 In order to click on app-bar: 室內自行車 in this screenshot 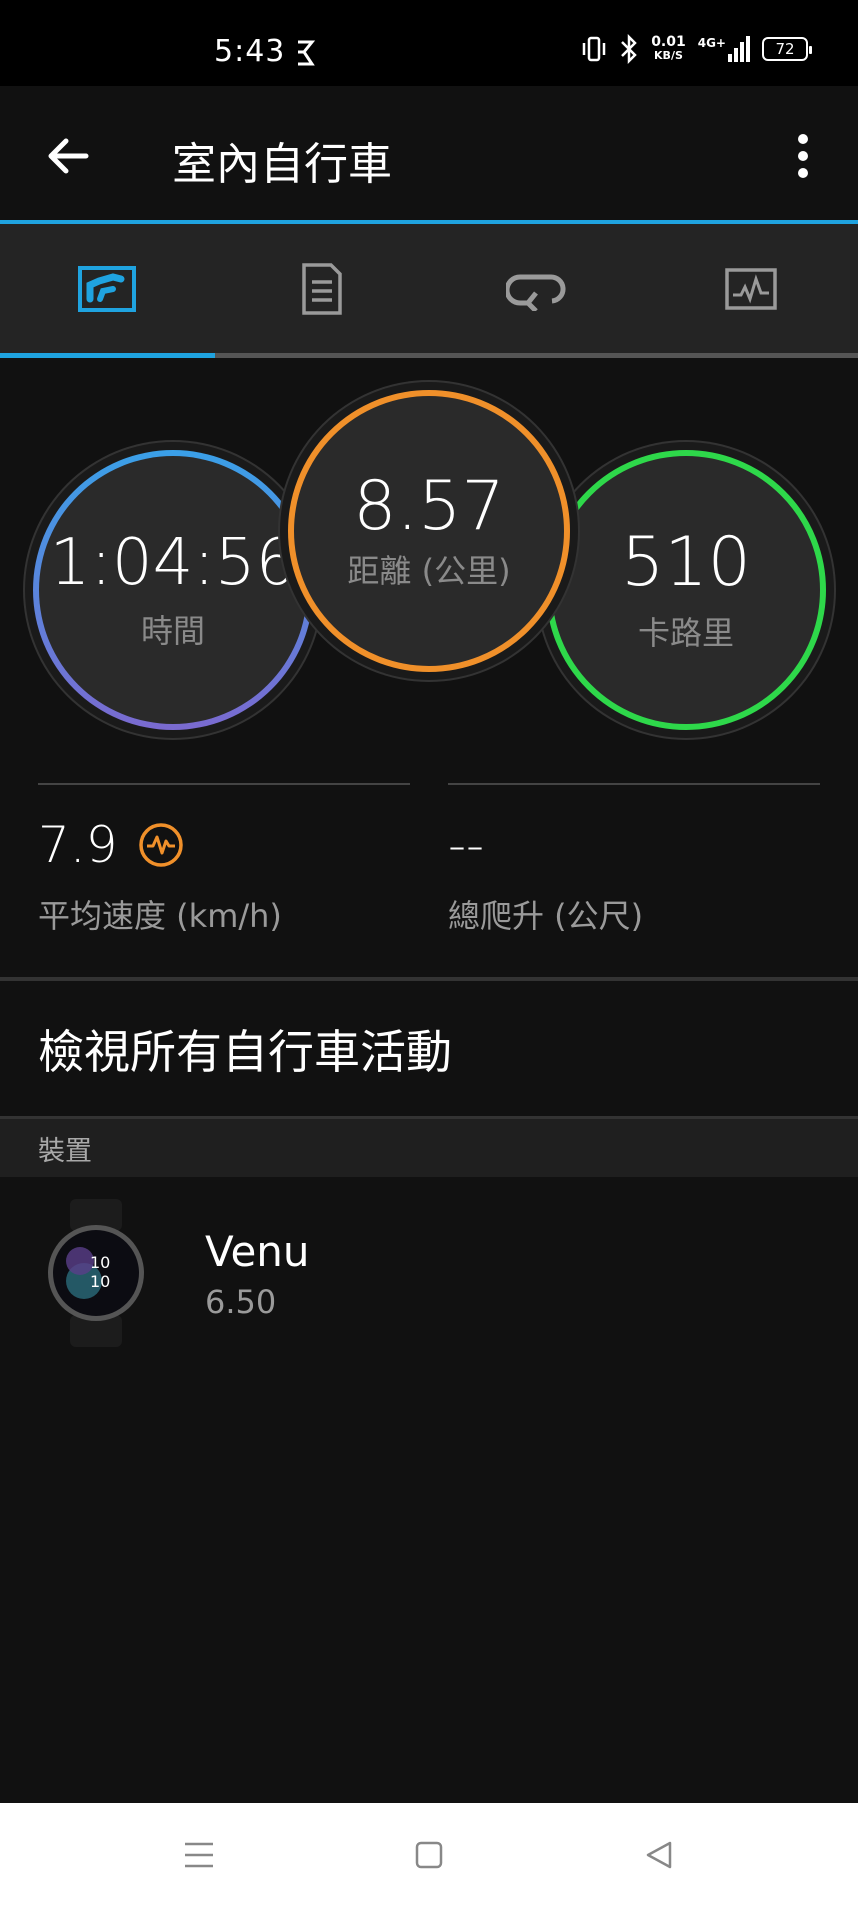, I will do `click(429, 153)`.